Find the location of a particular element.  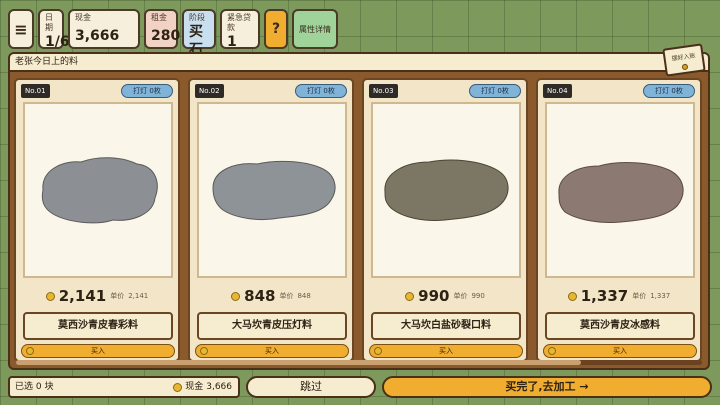

price-value: 990 is located at coordinates (434, 296).